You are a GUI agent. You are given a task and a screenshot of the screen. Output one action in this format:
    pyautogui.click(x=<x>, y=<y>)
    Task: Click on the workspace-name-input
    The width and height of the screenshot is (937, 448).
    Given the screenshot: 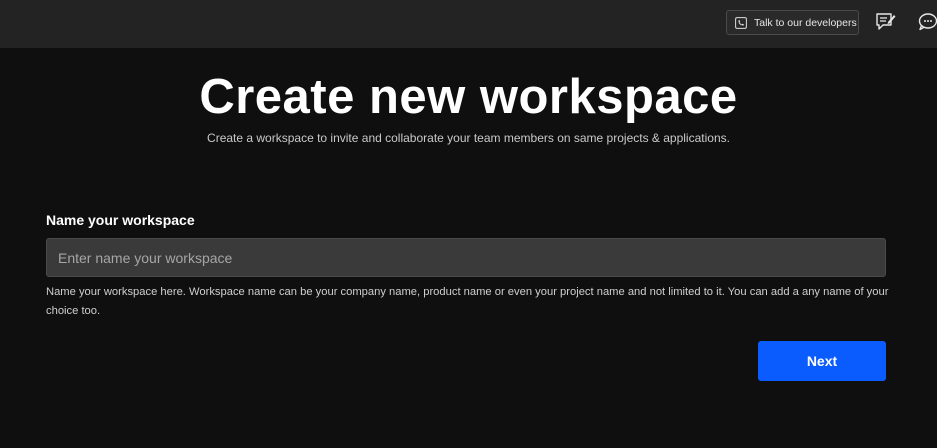 What is the action you would take?
    pyautogui.click(x=466, y=257)
    